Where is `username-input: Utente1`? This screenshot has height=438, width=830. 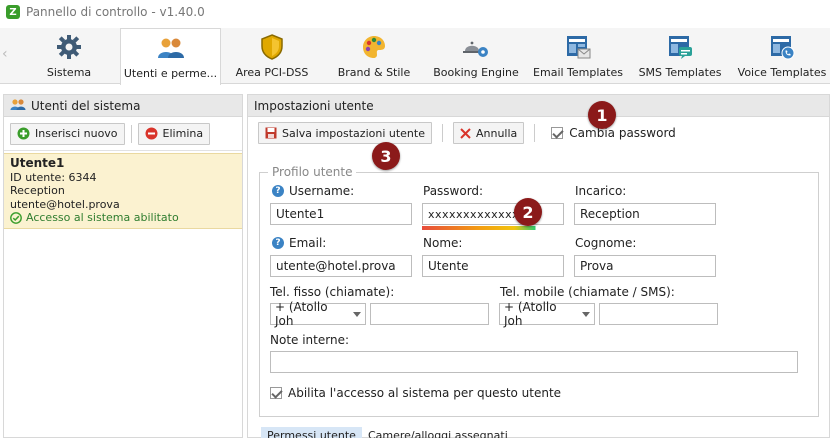 username-input: Utente1 is located at coordinates (341, 214).